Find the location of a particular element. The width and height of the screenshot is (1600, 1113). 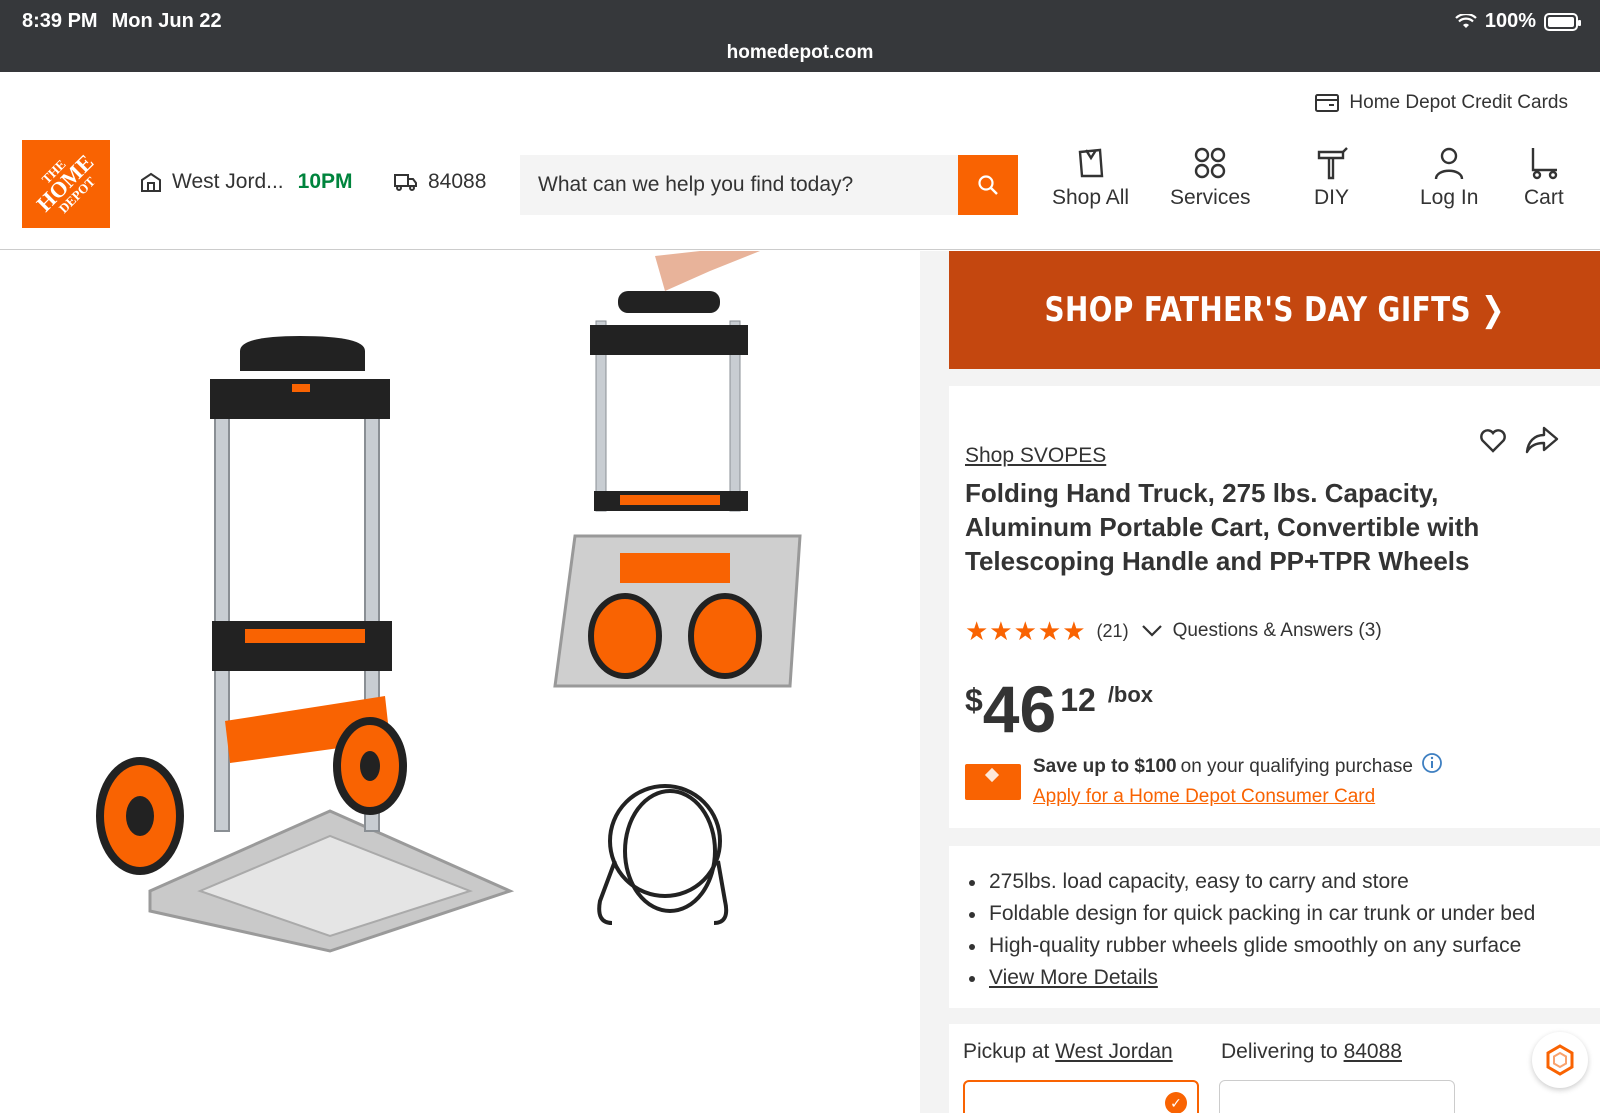

search-input is located at coordinates (739, 185).